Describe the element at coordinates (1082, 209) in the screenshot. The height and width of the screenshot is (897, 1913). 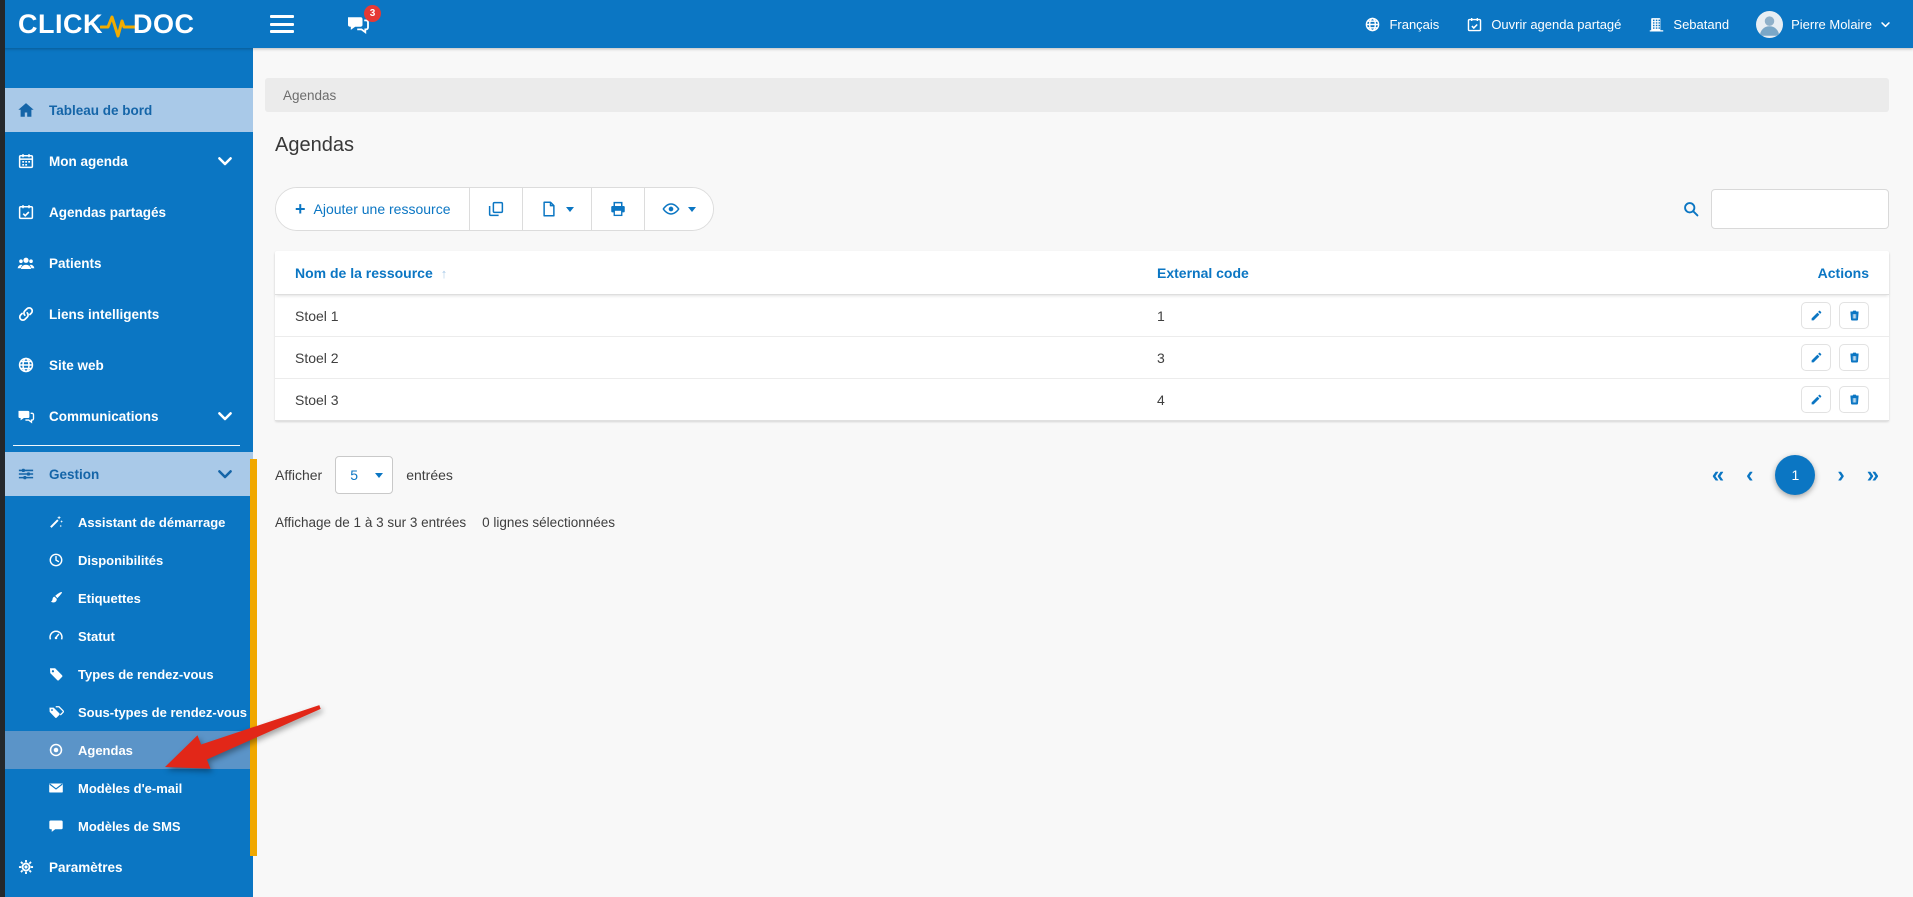
I see `toolbar: + Ajouter une ressource` at that location.